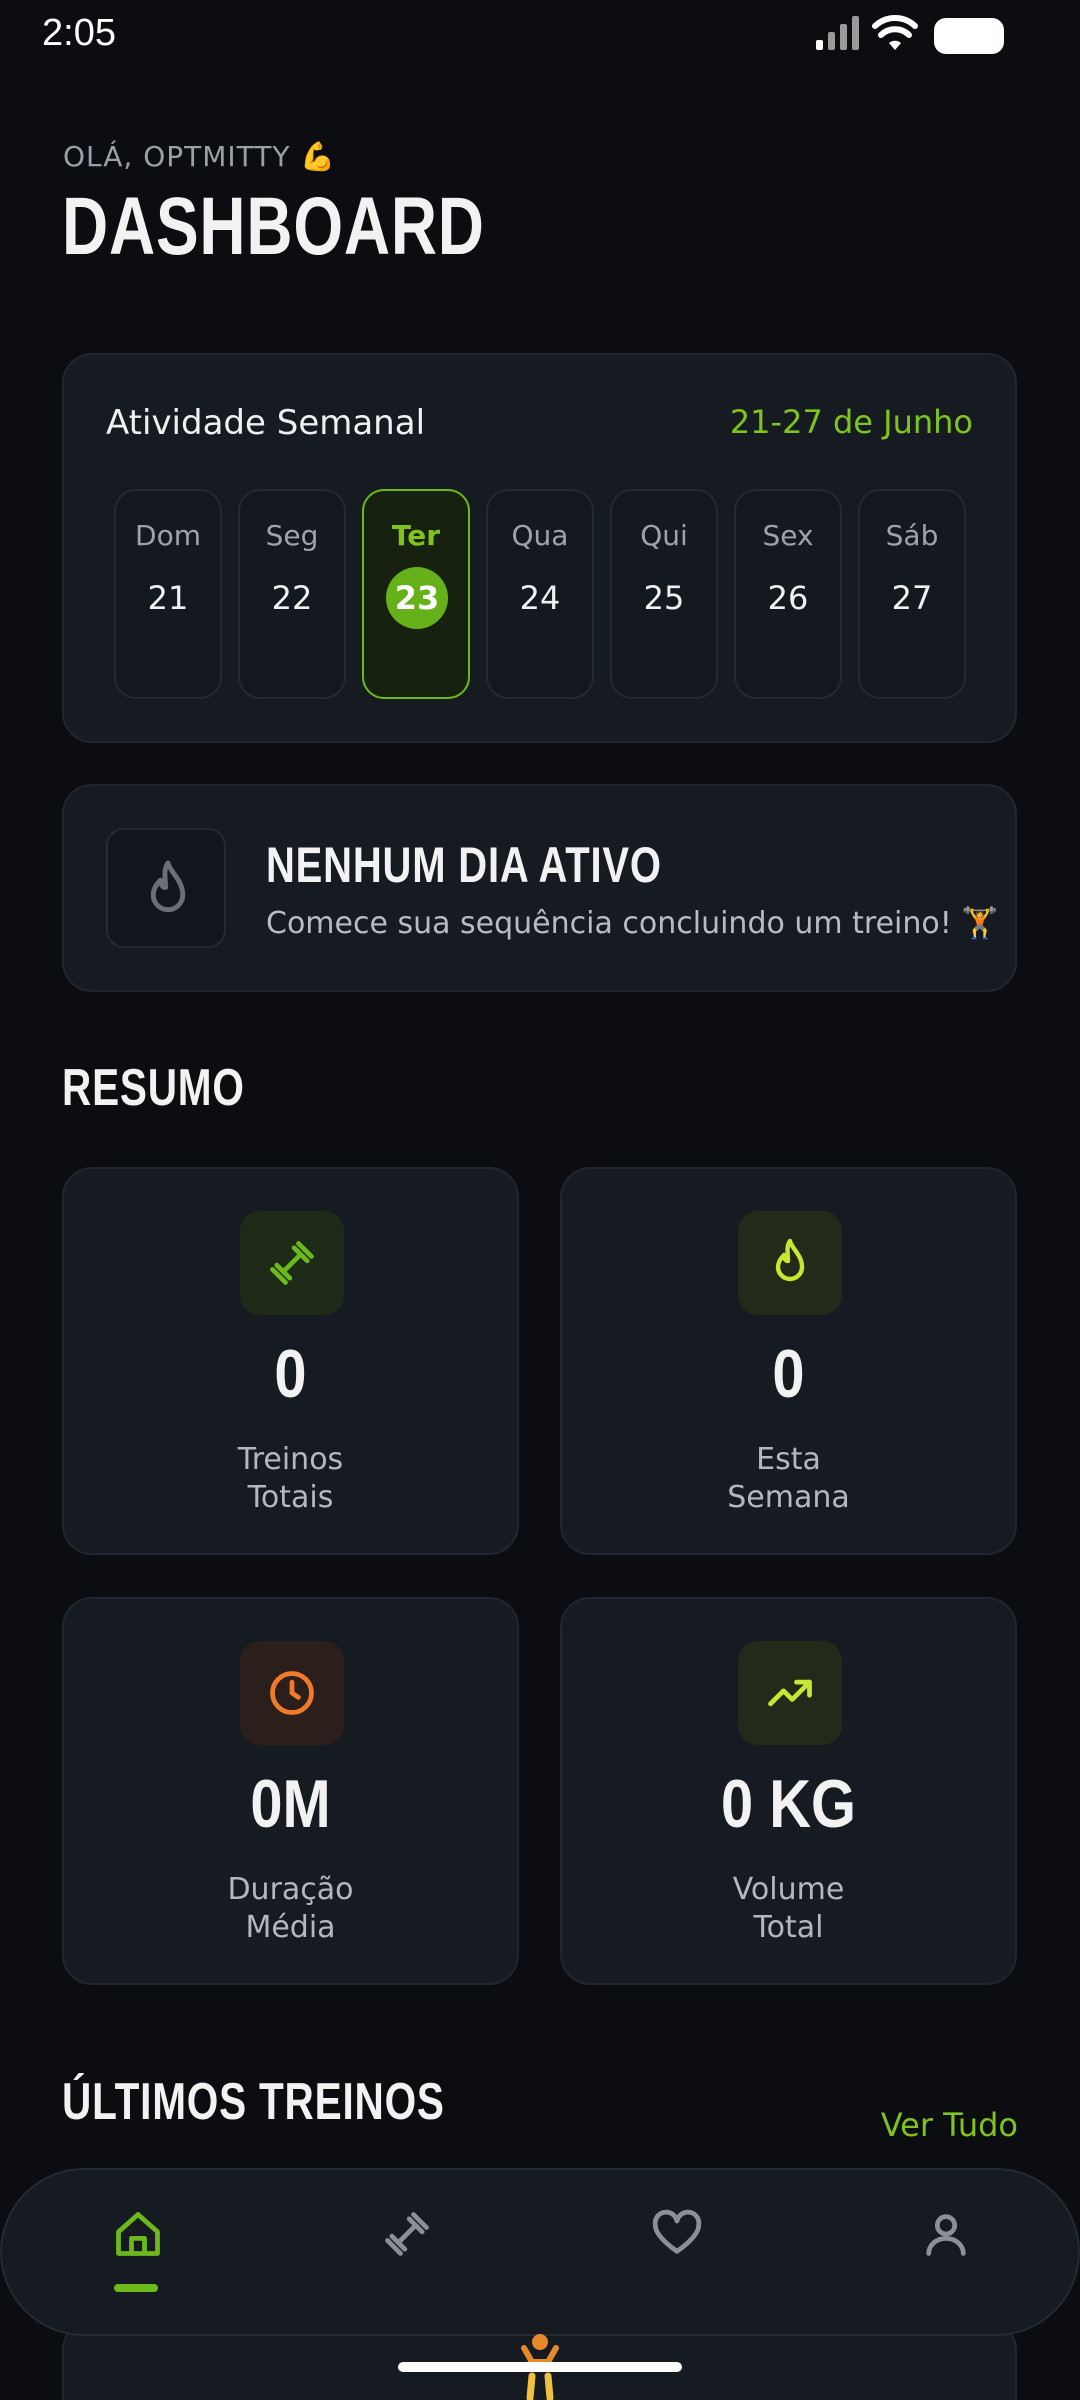 The width and height of the screenshot is (1080, 2400). Describe the element at coordinates (290, 1908) in the screenshot. I see `stat-label: Duração Média` at that location.